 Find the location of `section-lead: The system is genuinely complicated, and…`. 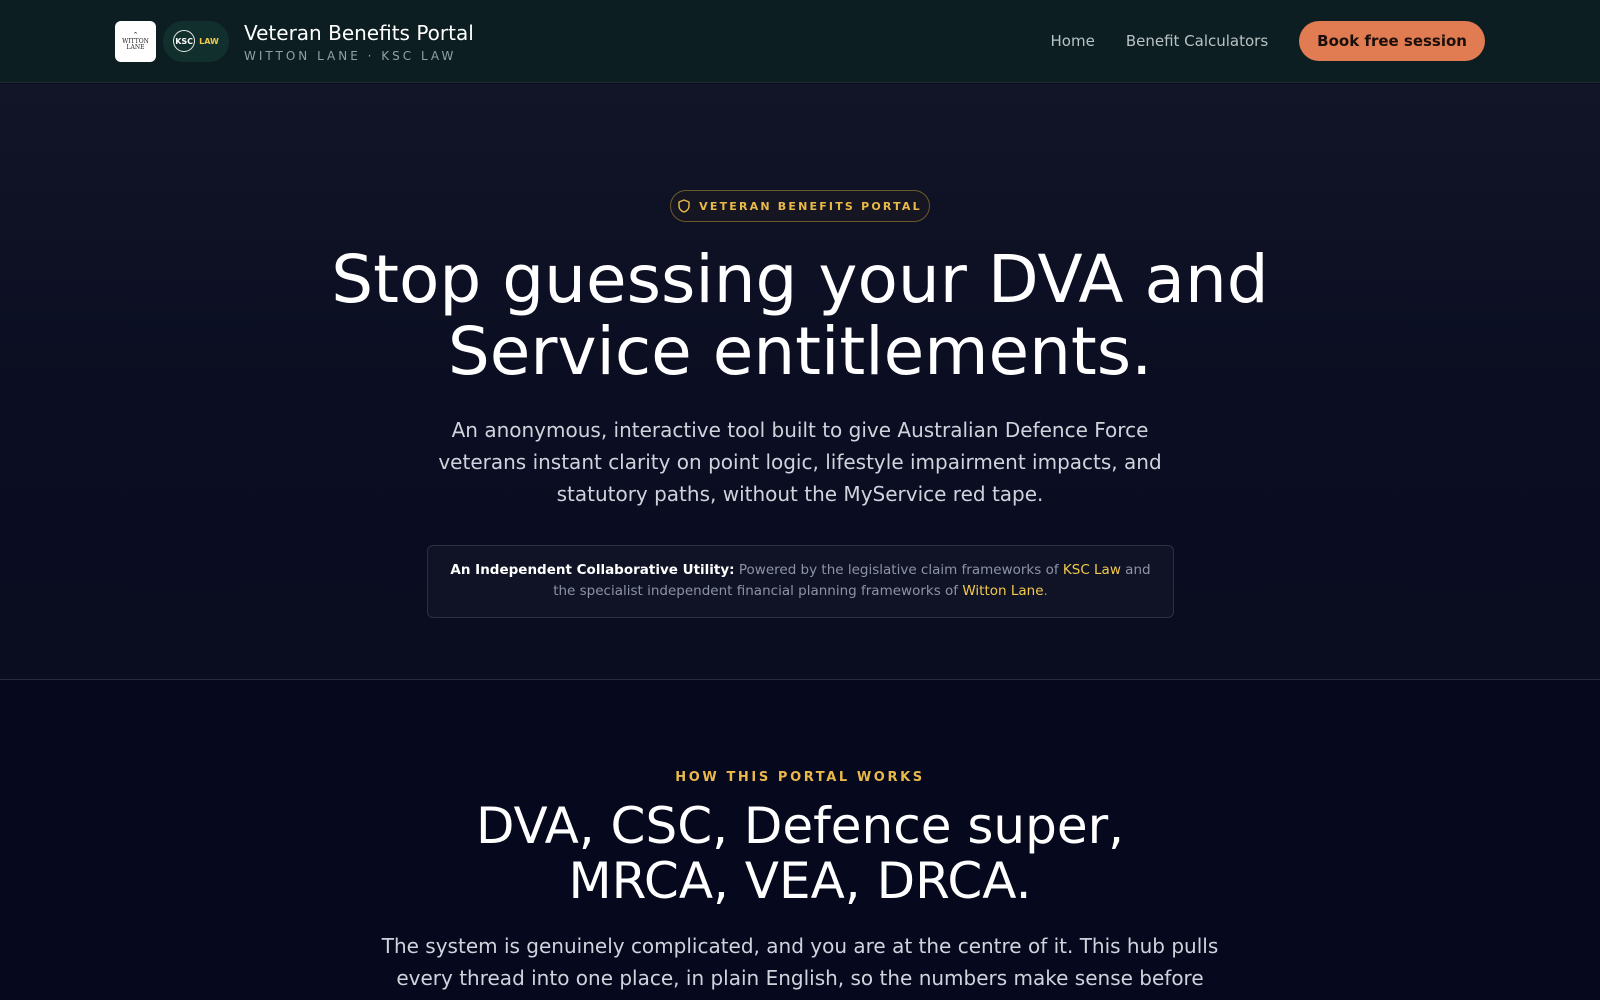

section-lead: The system is genuinely complicated, and… is located at coordinates (800, 962).